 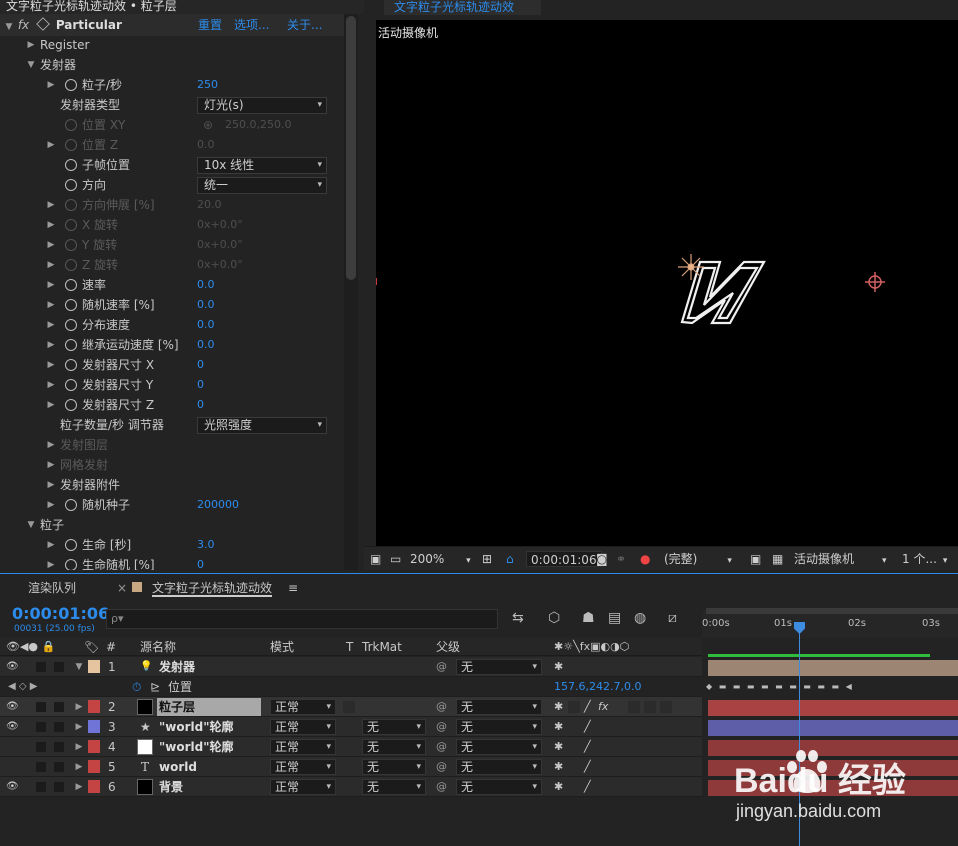 I want to click on channel-icon: ●, so click(x=645, y=559).